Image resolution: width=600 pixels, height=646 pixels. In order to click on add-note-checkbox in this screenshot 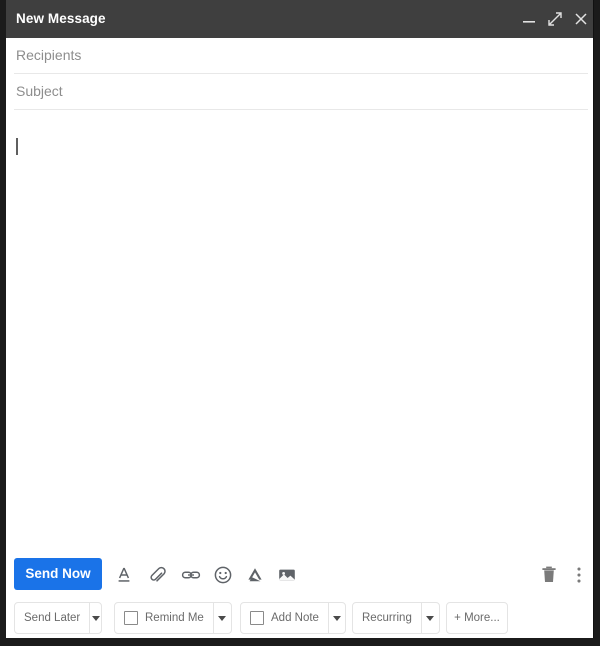, I will do `click(257, 618)`.